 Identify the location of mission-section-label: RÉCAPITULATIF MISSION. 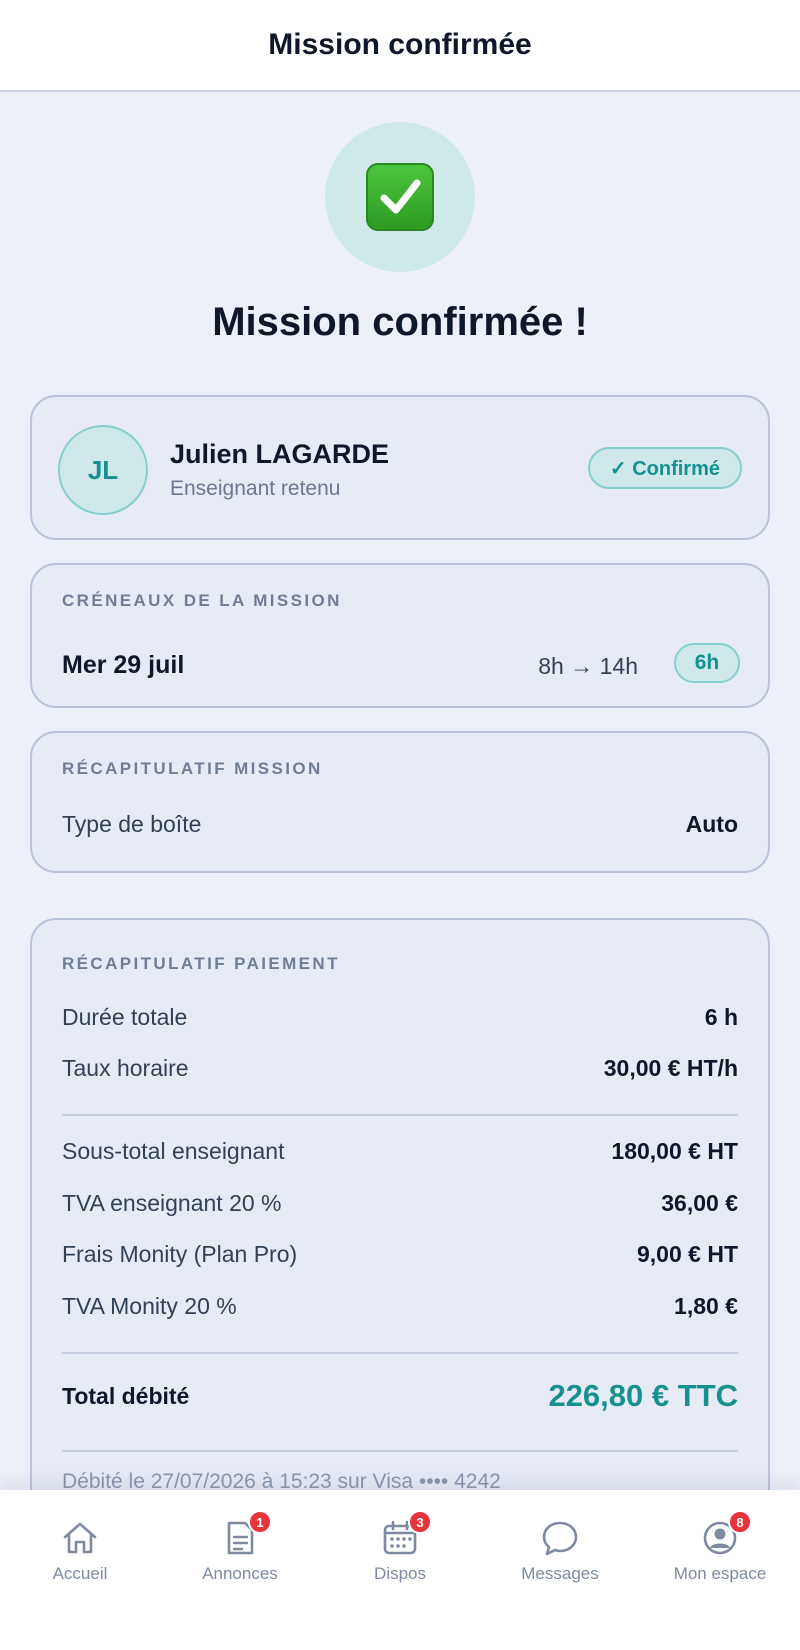
(192, 768).